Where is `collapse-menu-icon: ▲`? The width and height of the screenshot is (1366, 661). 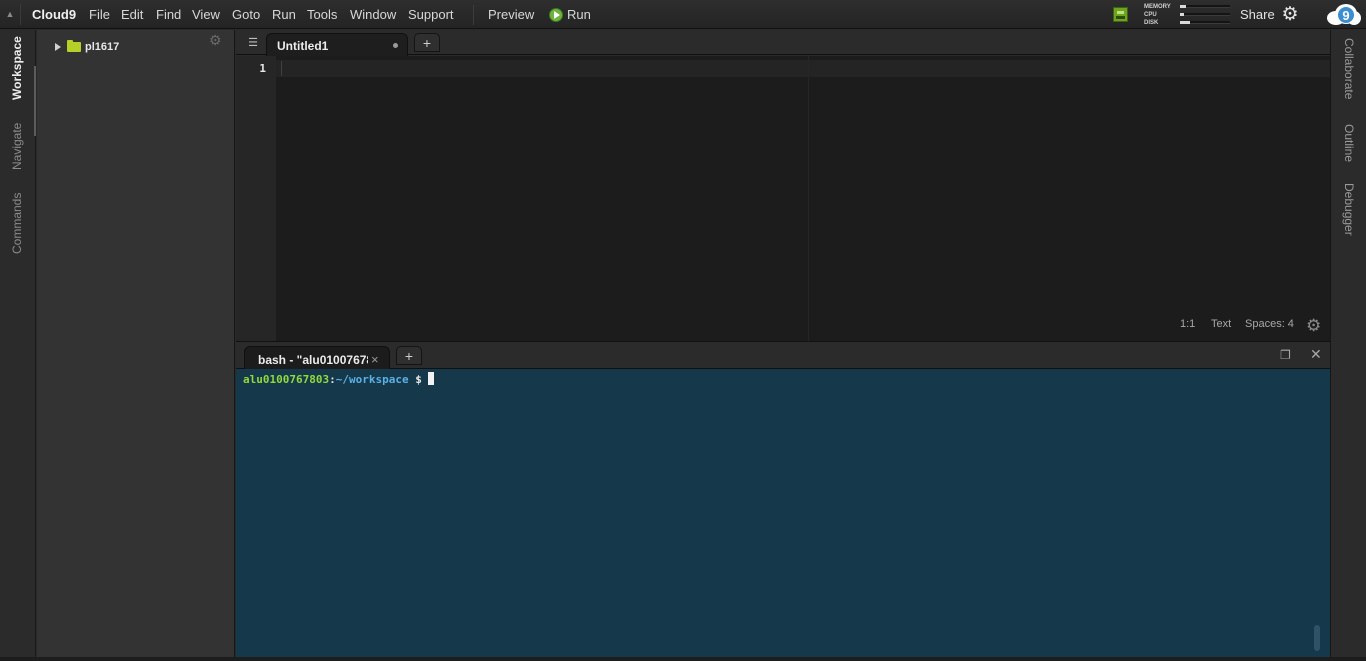 collapse-menu-icon: ▲ is located at coordinates (10, 14).